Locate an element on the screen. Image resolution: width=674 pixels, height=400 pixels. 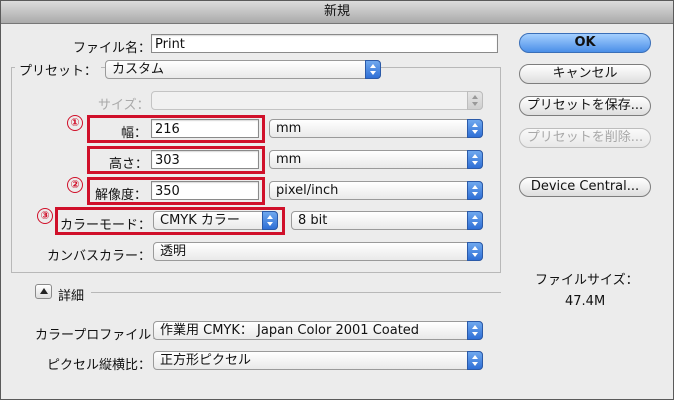
marker-2: ② is located at coordinates (75, 185).